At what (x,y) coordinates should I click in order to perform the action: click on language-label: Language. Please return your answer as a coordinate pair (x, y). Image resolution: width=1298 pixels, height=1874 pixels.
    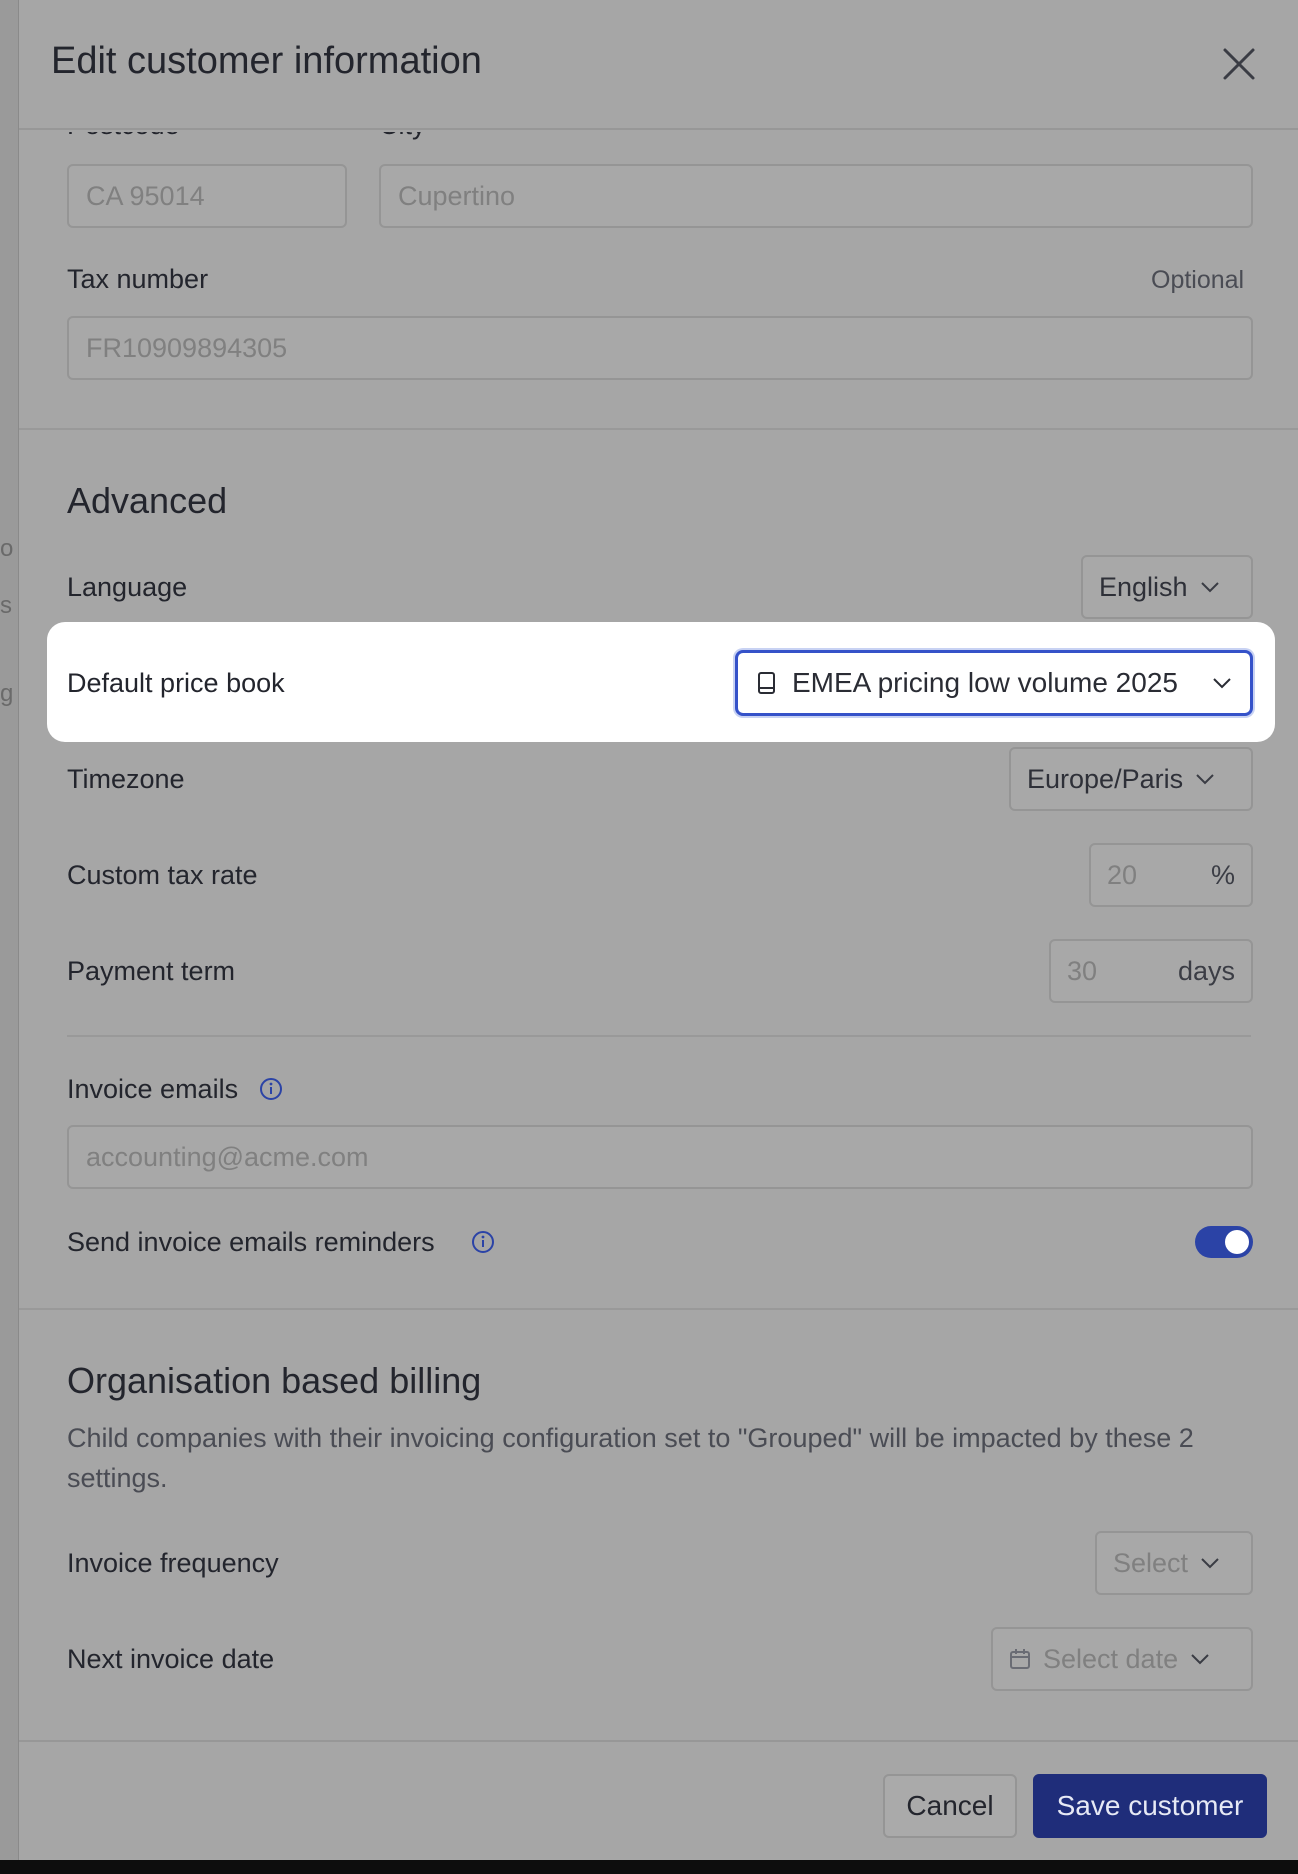
    Looking at the image, I should click on (127, 587).